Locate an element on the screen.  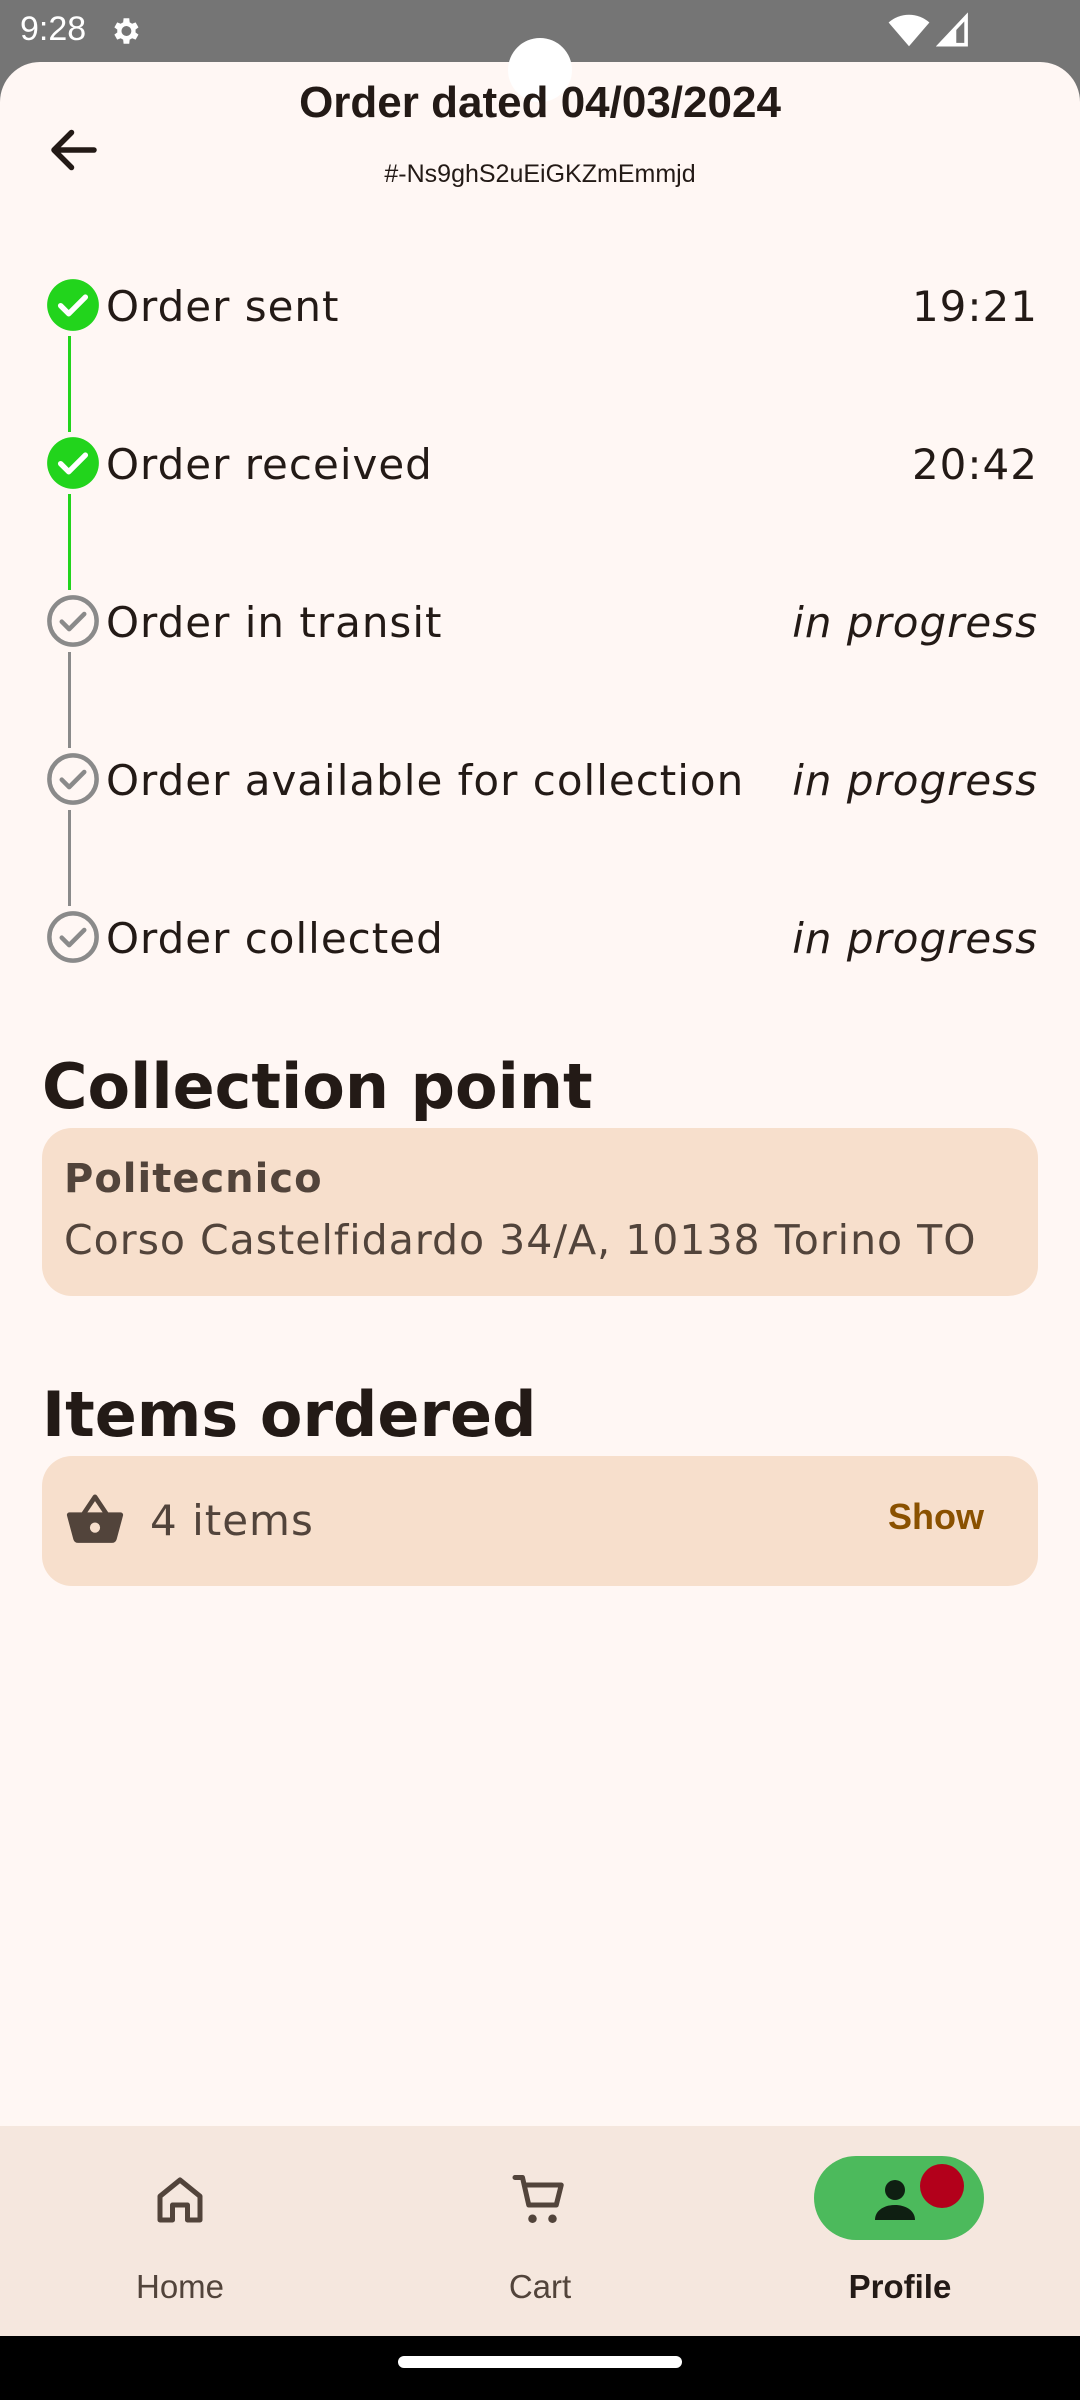
basket-icon is located at coordinates (95, 1518).